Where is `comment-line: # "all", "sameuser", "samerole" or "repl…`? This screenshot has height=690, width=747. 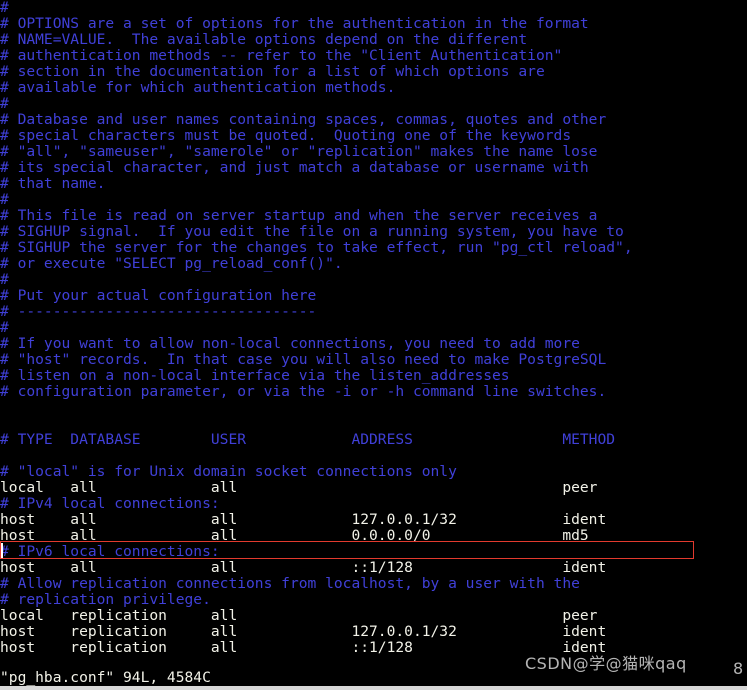 comment-line: # "all", "sameuser", "samerole" or "repl… is located at coordinates (373, 152).